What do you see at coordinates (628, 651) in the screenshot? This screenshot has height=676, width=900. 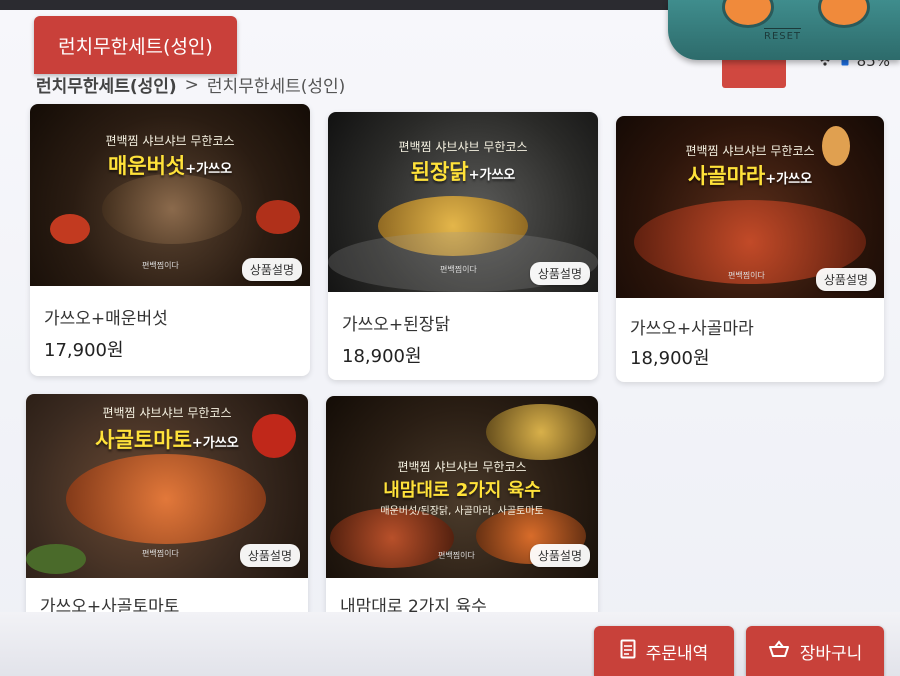 I see `receipt-icon` at bounding box center [628, 651].